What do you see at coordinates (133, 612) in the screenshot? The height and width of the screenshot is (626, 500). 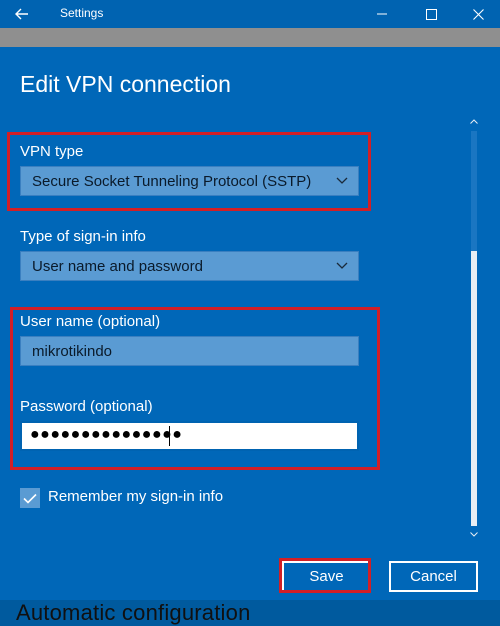 I see `automatic-configuration-heading: Automatic configuration` at bounding box center [133, 612].